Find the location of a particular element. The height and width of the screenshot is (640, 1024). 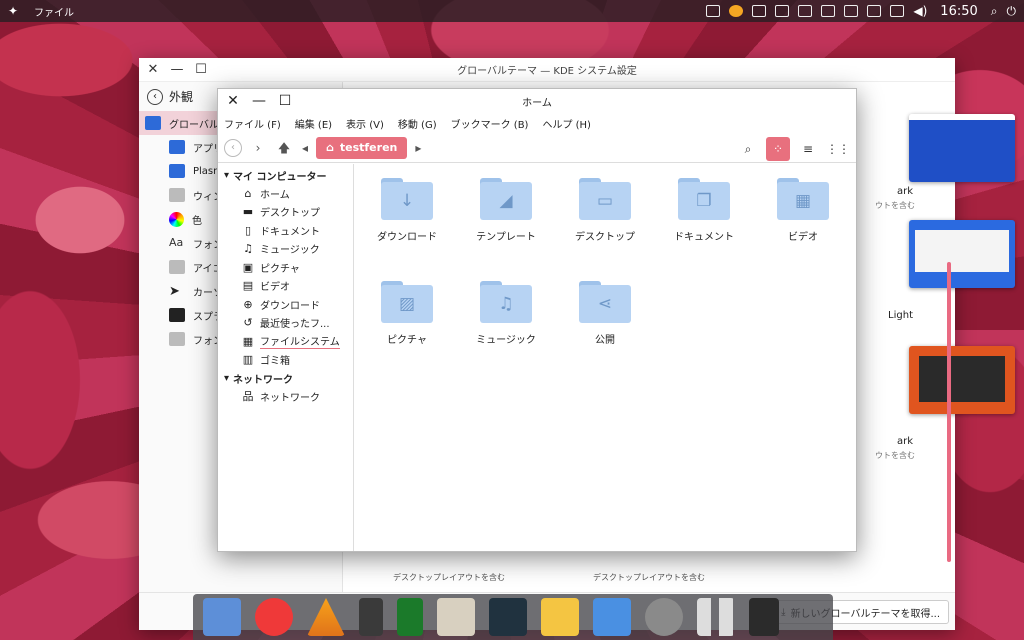

place-videos: ▤ ビデオ is located at coordinates (285, 286).